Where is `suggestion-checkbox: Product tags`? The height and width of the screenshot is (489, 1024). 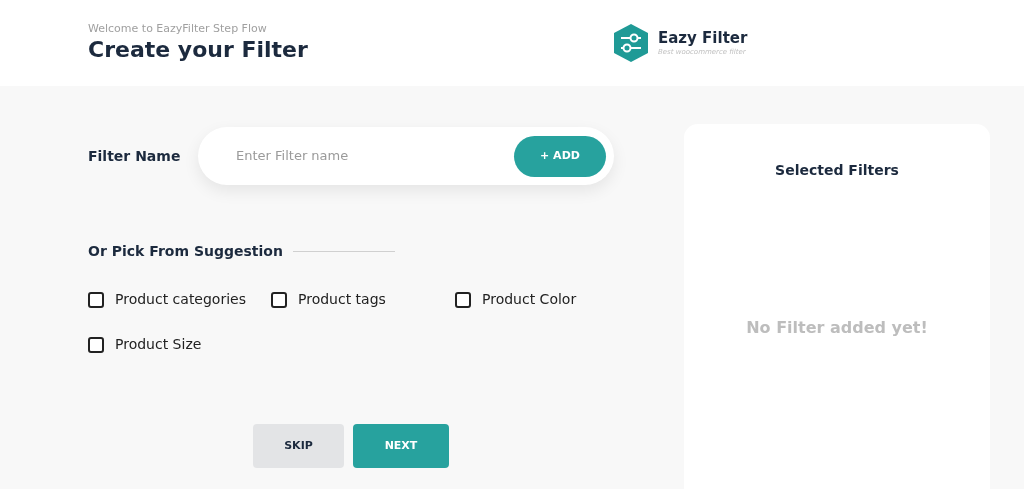
suggestion-checkbox: Product tags is located at coordinates (363, 299).